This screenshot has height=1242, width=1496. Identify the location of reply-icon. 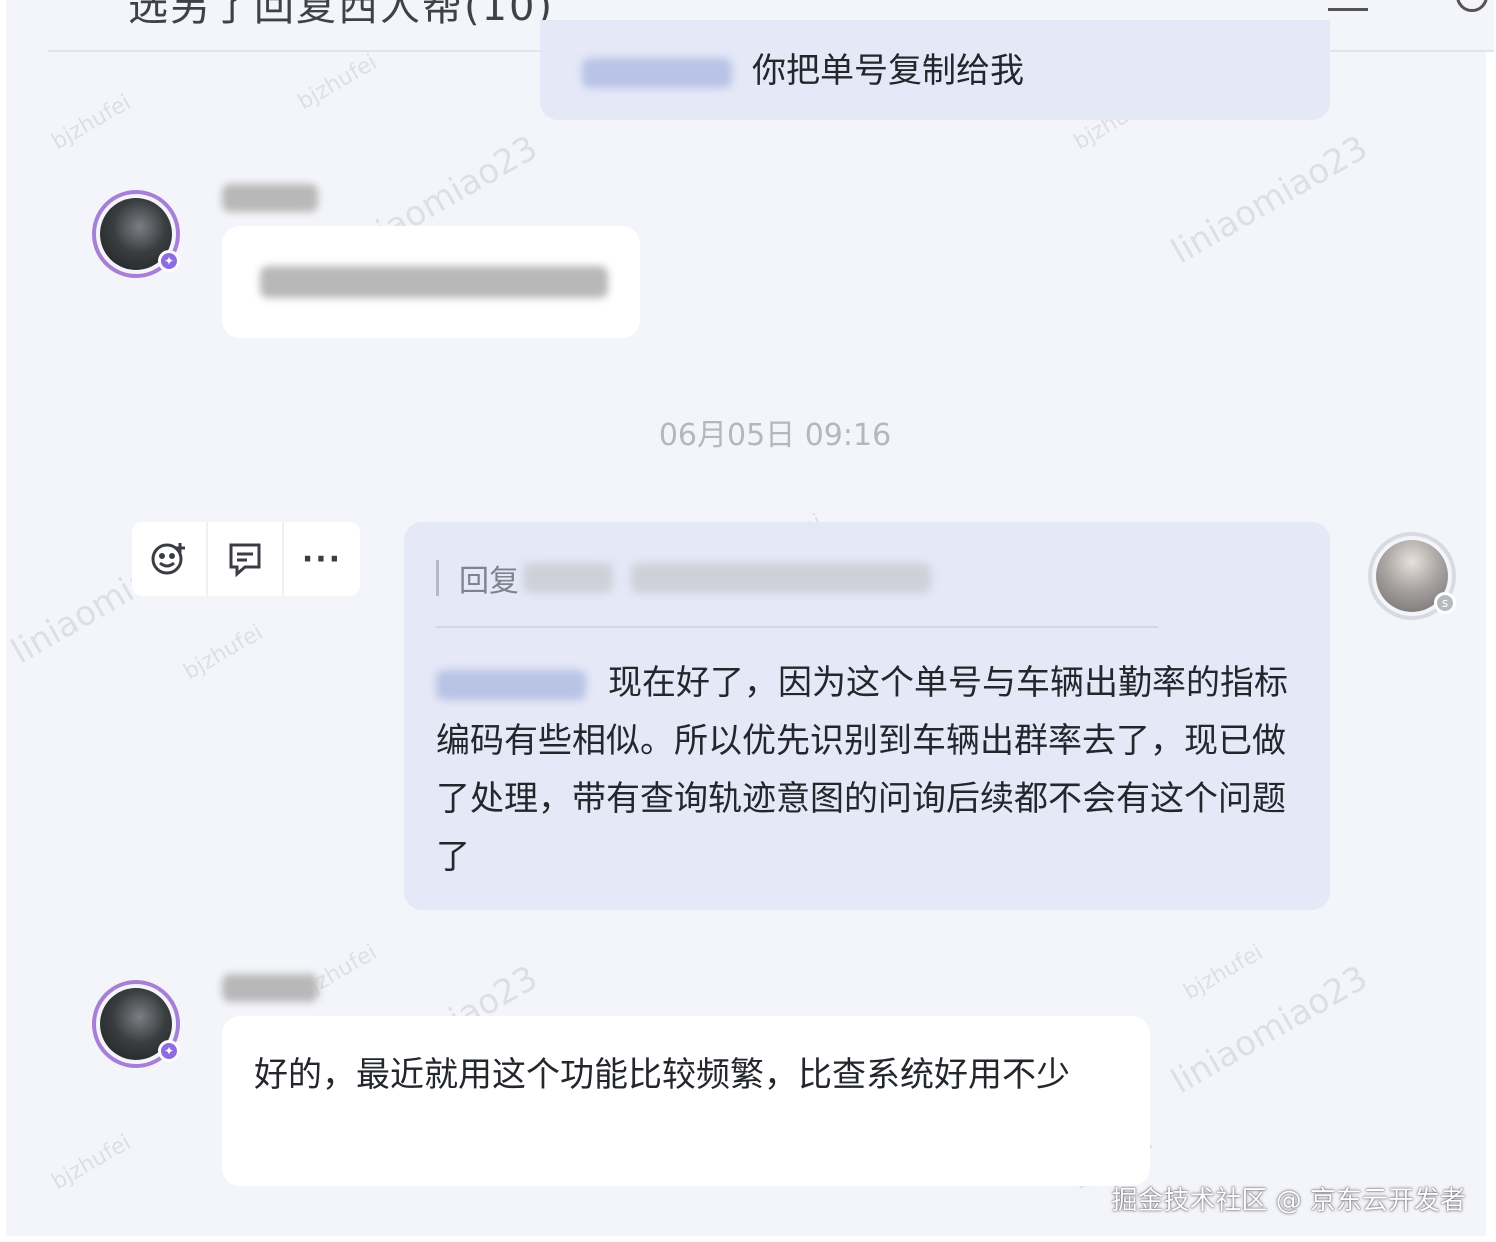
(246, 559).